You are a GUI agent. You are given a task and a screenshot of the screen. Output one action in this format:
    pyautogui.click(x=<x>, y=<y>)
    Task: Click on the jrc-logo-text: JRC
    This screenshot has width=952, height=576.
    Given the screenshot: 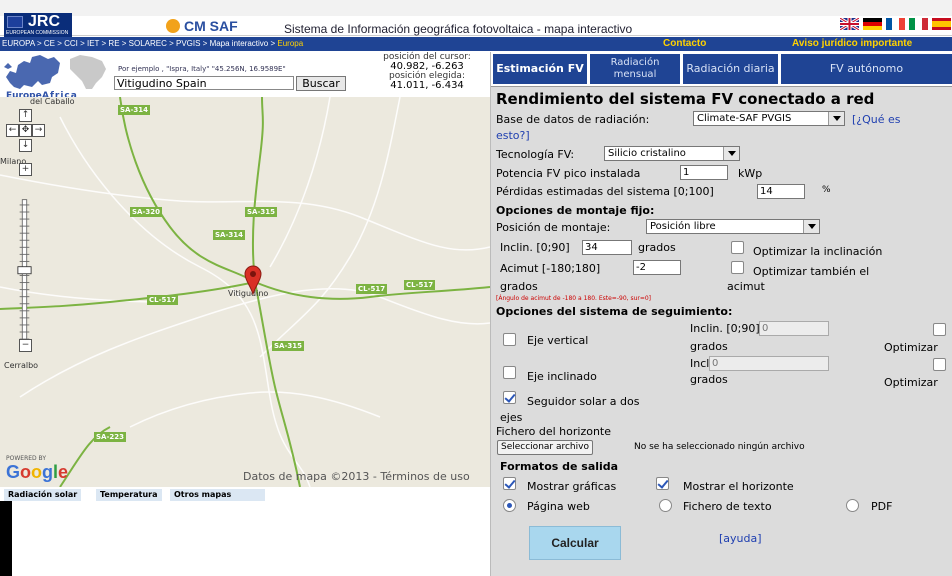 What is the action you would take?
    pyautogui.click(x=44, y=21)
    